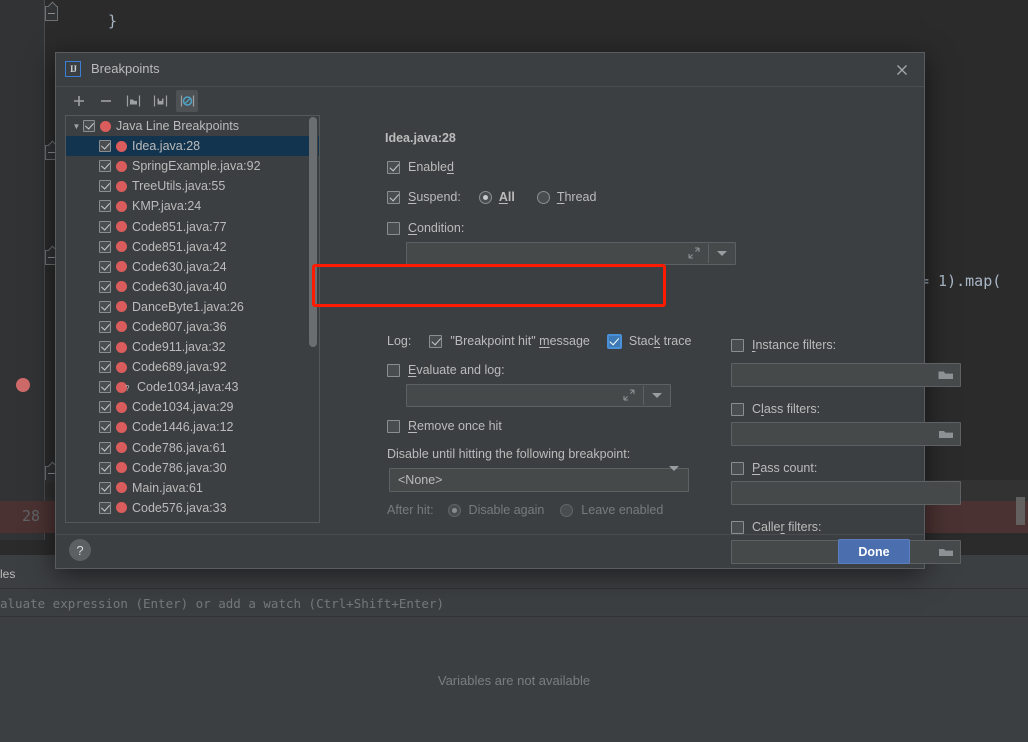 This screenshot has height=742, width=1028. Describe the element at coordinates (192, 186) in the screenshot. I see `breakpoint-list-item: TreeUtils.java:55` at that location.